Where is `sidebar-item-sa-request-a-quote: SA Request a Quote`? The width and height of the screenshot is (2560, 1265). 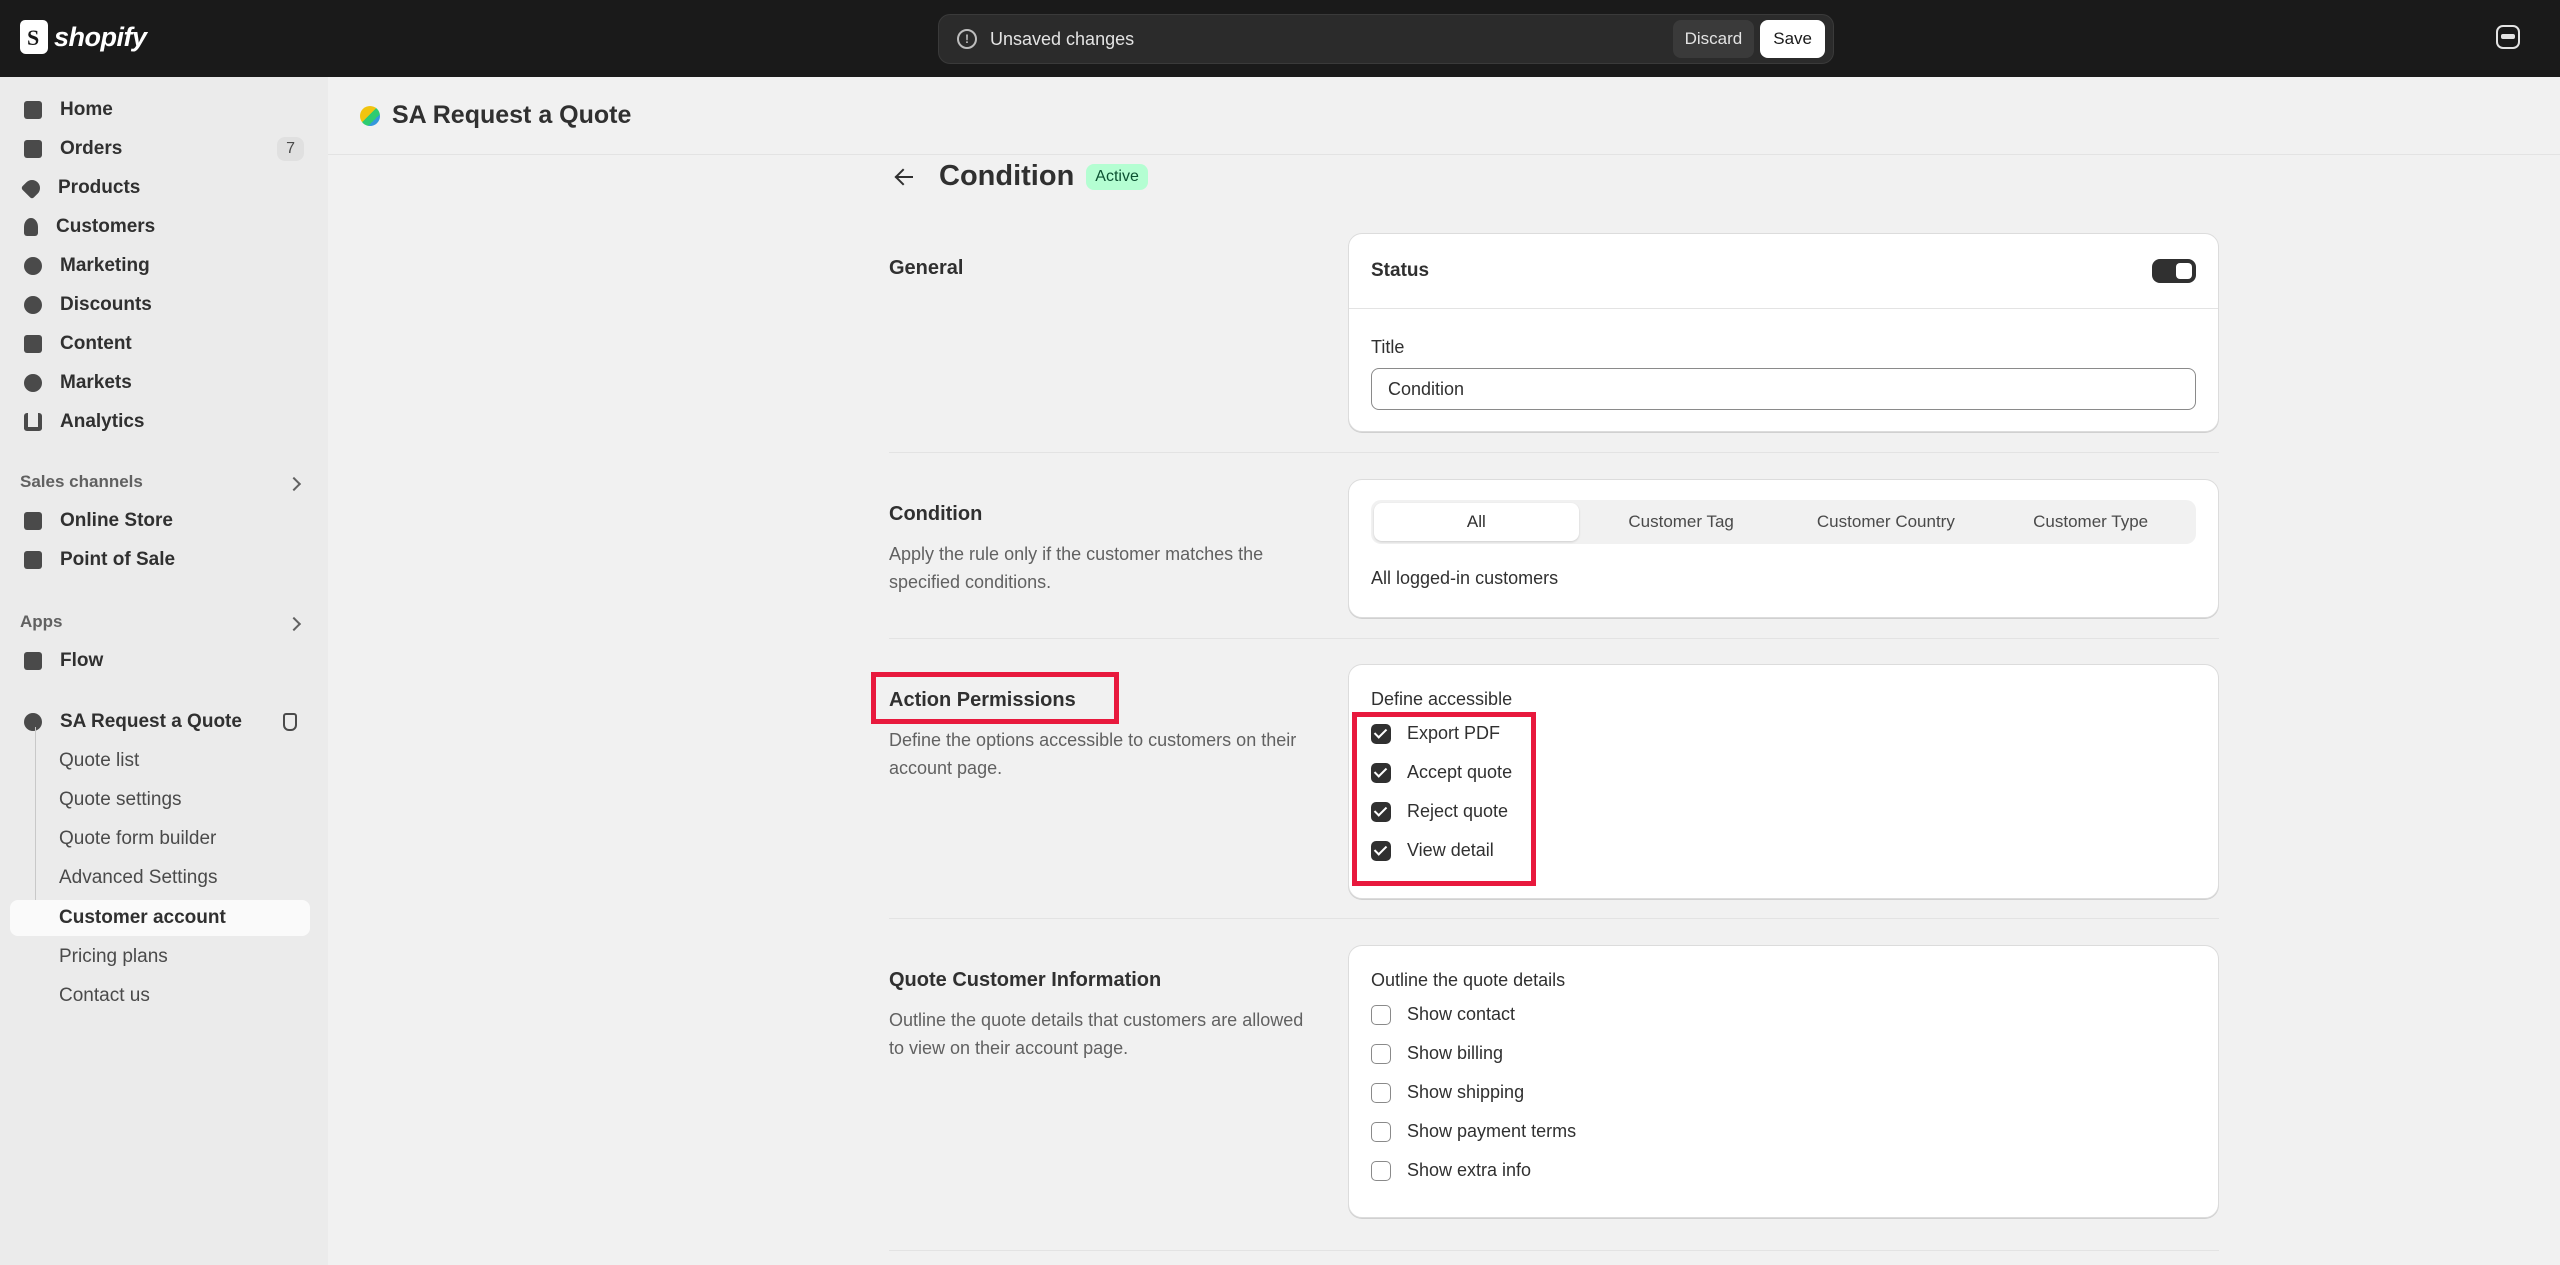
sidebar-item-sa-request-a-quote: SA Request a Quote is located at coordinates (160, 722).